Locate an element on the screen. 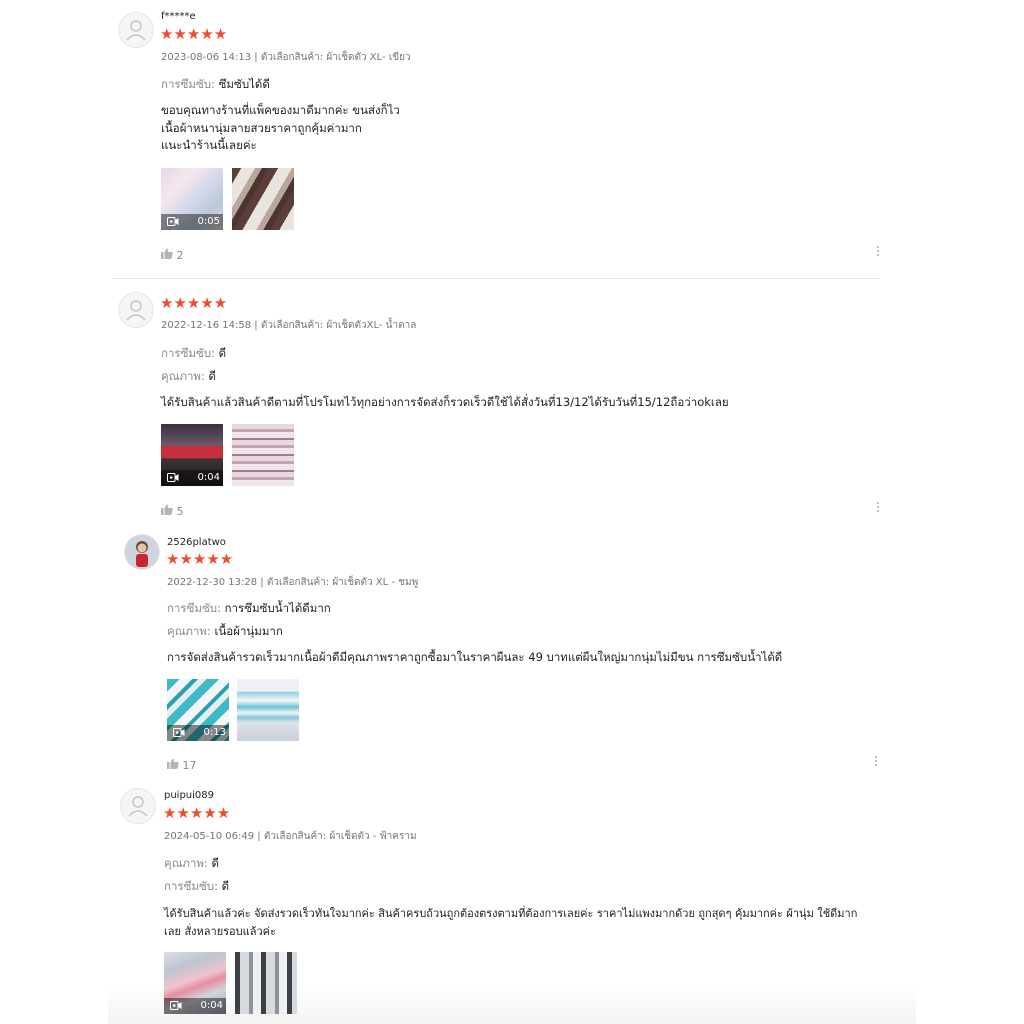 This screenshot has height=1024, width=1024. like-count: 2 is located at coordinates (180, 255).